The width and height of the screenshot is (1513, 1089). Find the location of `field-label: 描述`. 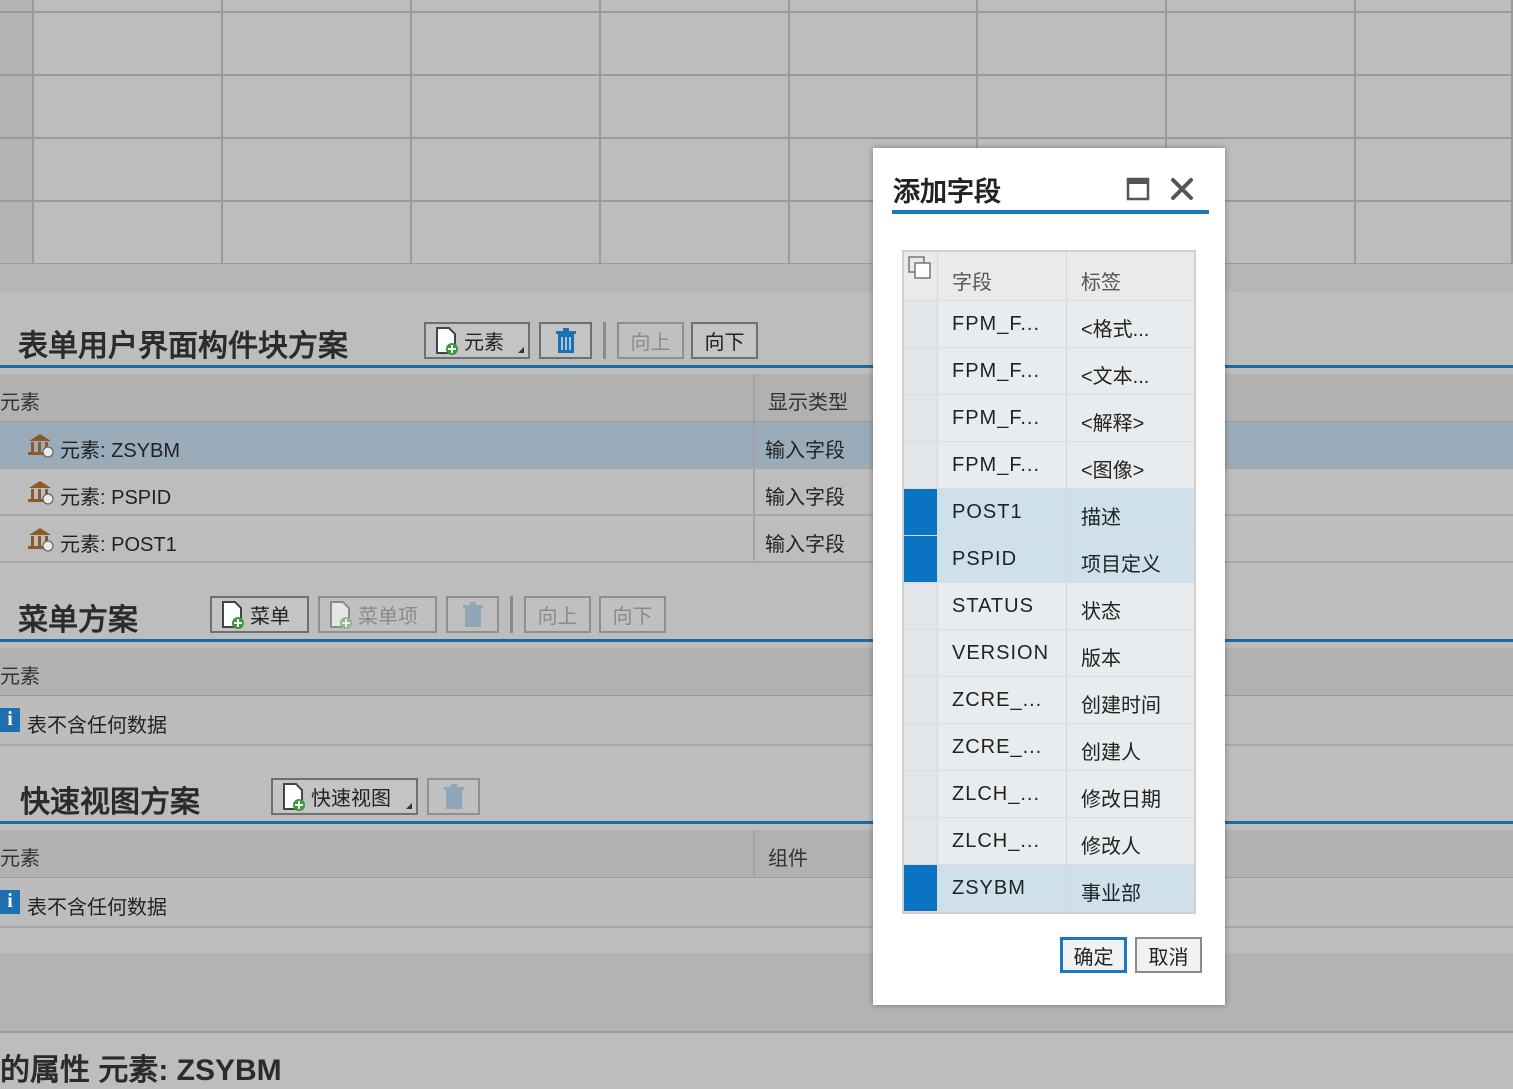

field-label: 描述 is located at coordinates (1101, 518).